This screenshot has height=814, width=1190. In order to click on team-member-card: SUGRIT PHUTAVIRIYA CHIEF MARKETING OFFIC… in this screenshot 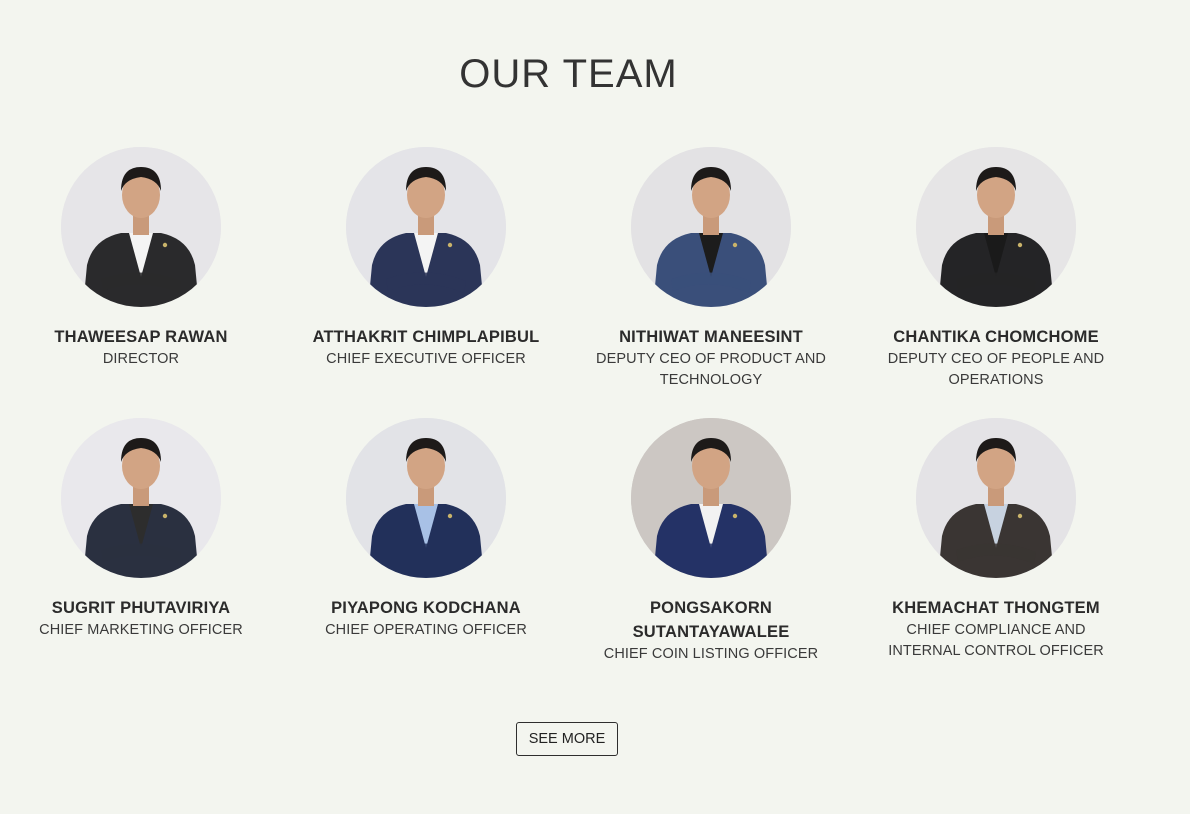, I will do `click(141, 529)`.